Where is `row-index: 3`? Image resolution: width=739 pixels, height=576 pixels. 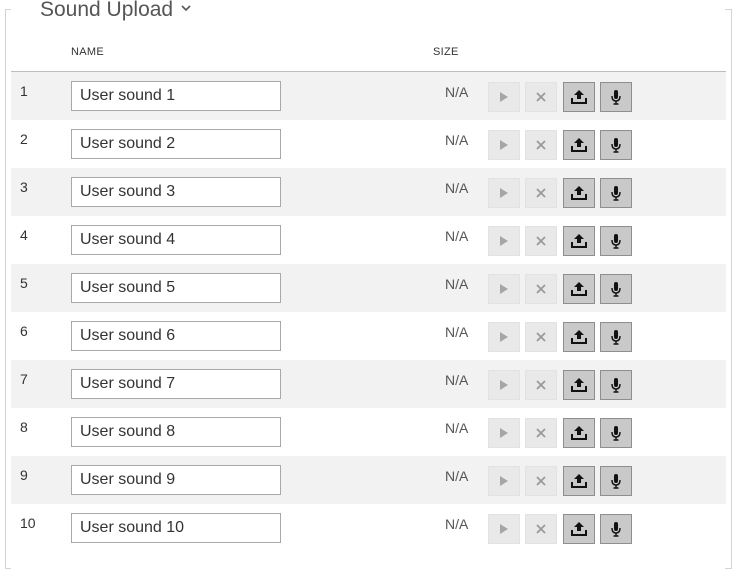
row-index: 3 is located at coordinates (24, 187).